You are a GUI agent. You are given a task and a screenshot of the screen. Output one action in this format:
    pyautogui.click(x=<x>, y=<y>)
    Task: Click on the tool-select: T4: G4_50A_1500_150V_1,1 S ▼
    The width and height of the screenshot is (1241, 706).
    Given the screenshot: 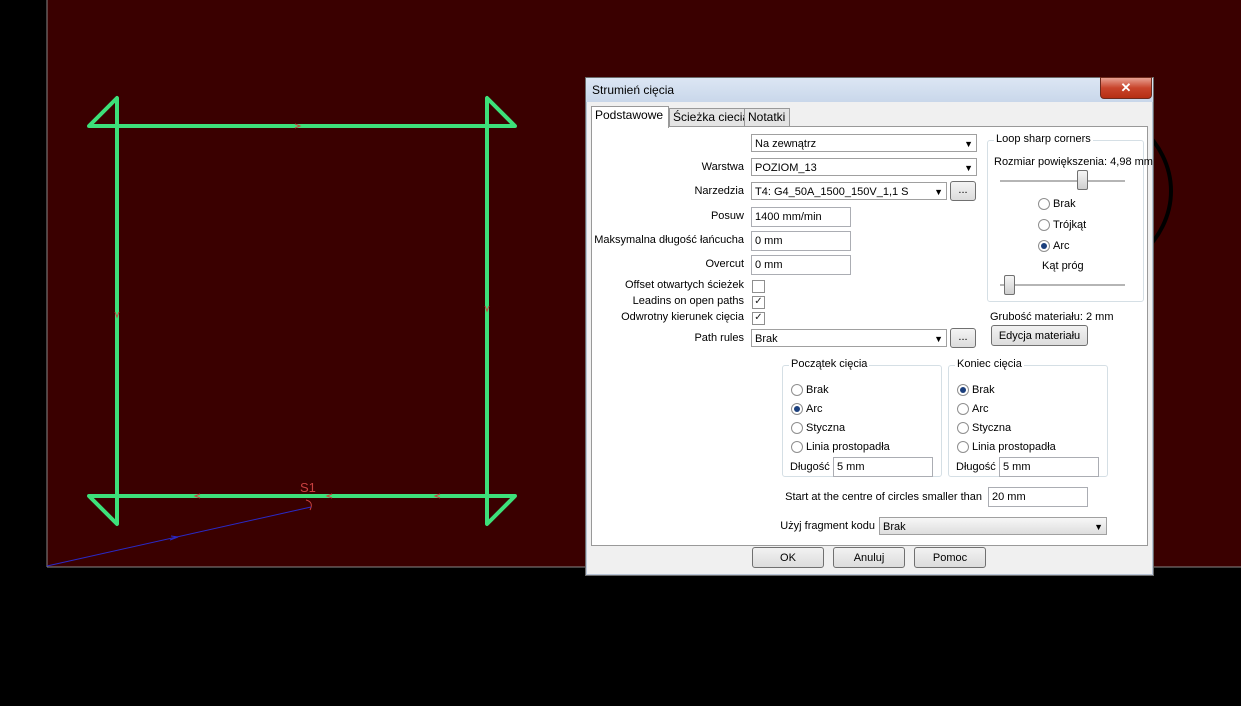 What is the action you would take?
    pyautogui.click(x=849, y=191)
    